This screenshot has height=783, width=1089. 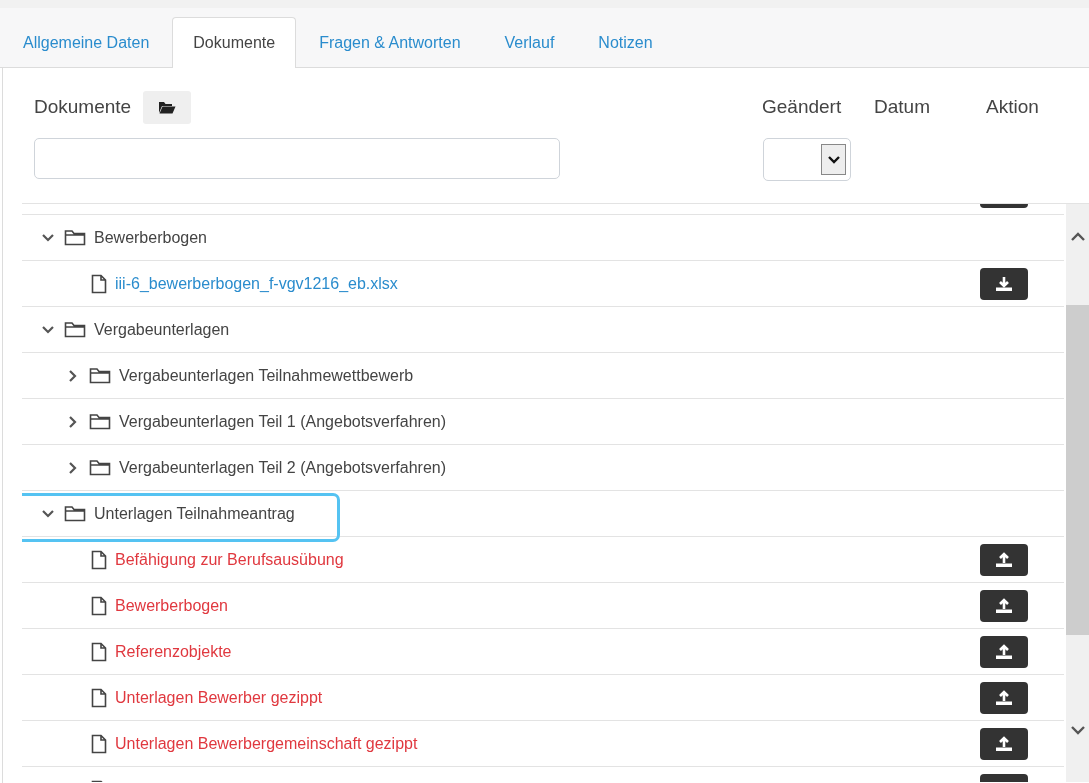 I want to click on folder-name: Vergabeunterlagen Teil 1 (Angebotsverfahren), so click(x=283, y=421).